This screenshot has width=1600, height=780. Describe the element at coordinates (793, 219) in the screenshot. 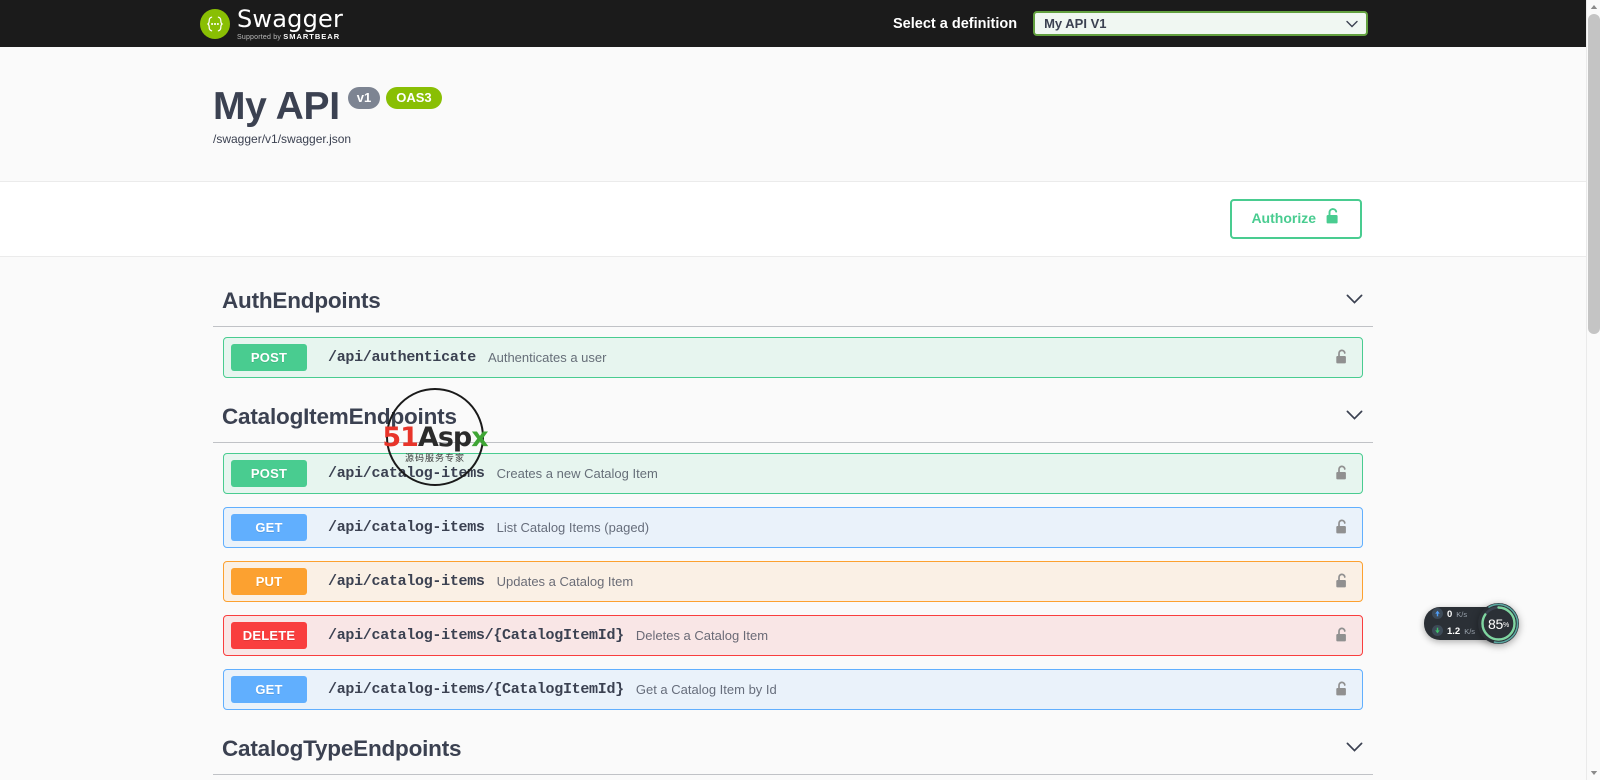

I see `authorize-band: Authorize` at that location.